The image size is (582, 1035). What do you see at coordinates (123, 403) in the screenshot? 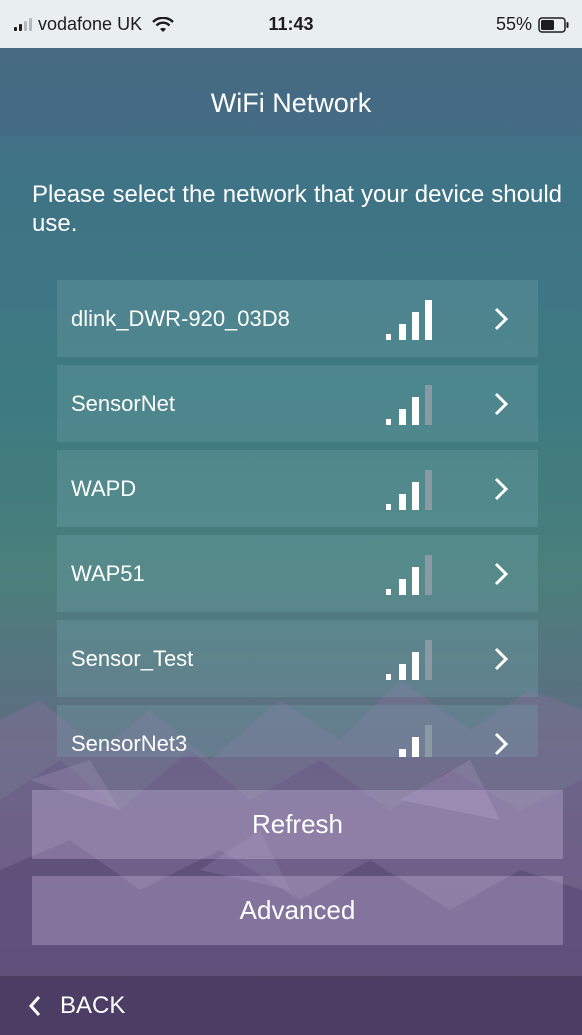
I see `network-name: SensorNet` at bounding box center [123, 403].